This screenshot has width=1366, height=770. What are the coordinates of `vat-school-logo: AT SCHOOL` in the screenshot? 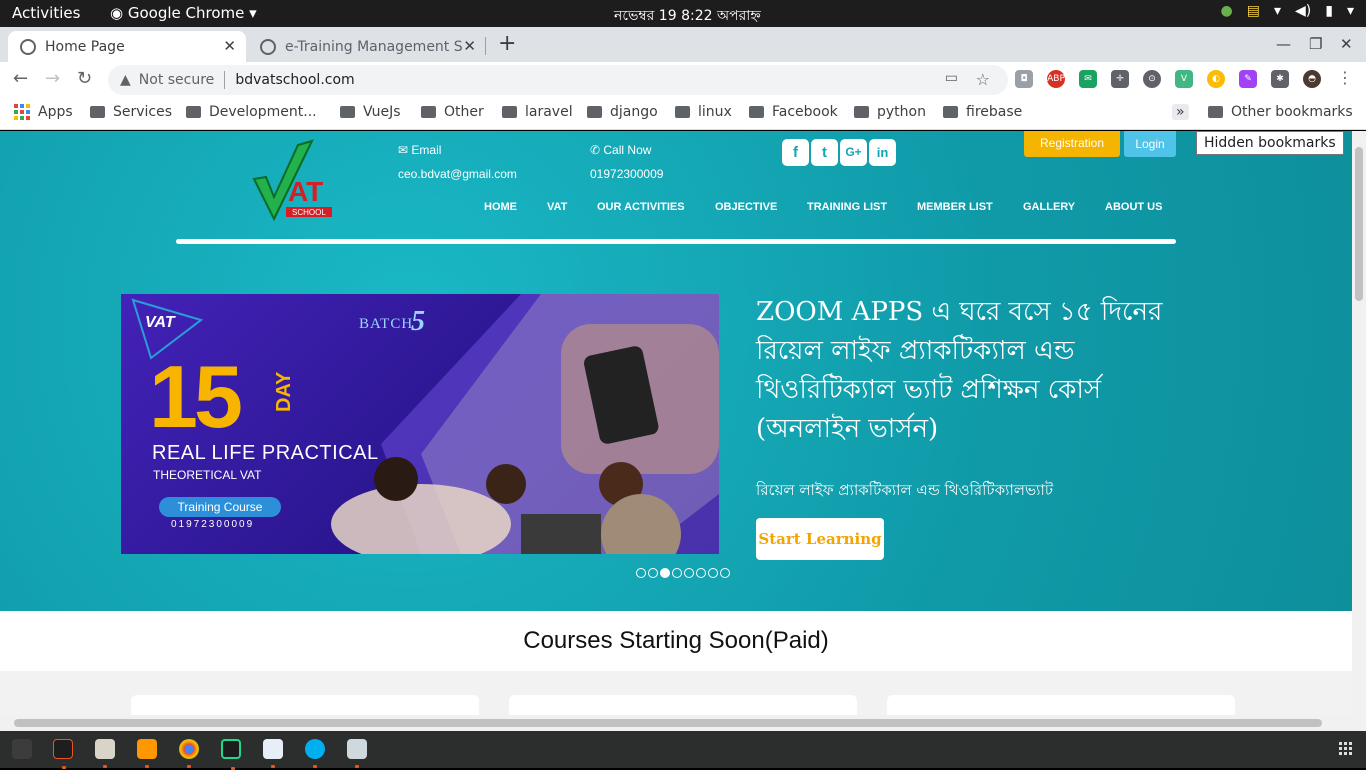 It's located at (293, 180).